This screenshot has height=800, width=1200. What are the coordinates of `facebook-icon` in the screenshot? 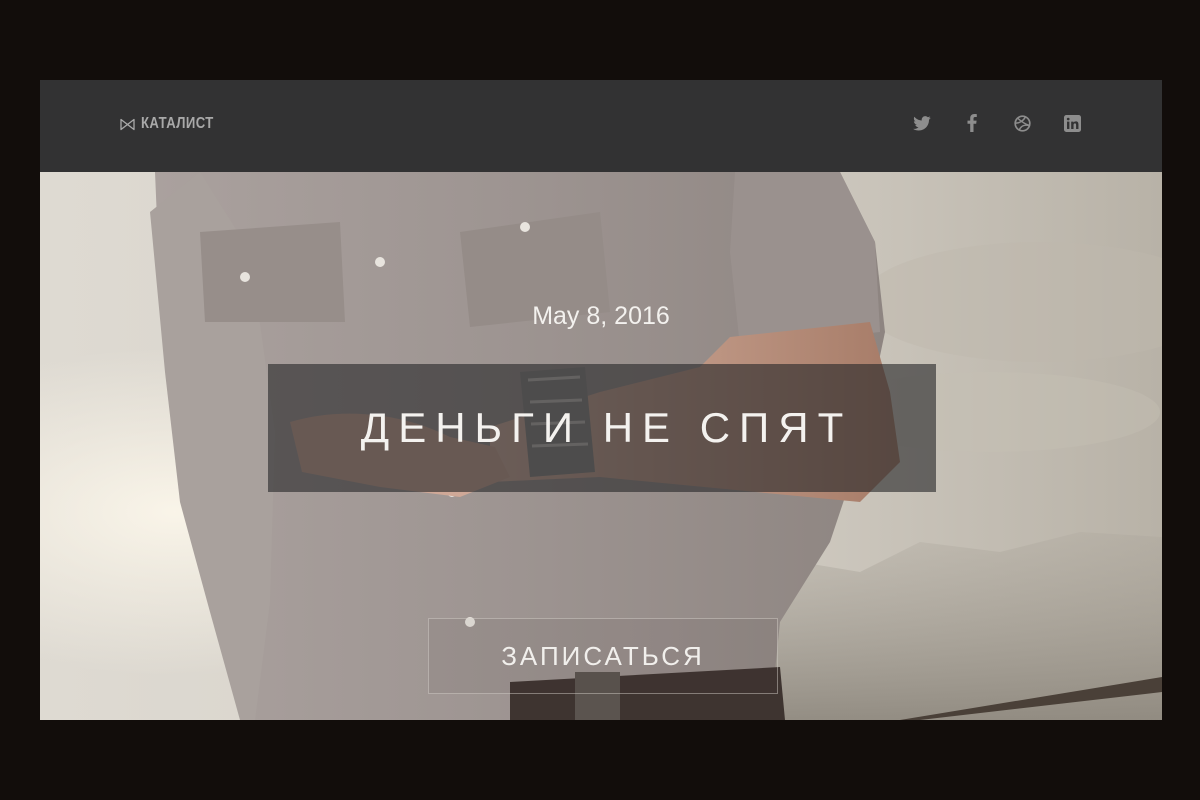 It's located at (972, 123).